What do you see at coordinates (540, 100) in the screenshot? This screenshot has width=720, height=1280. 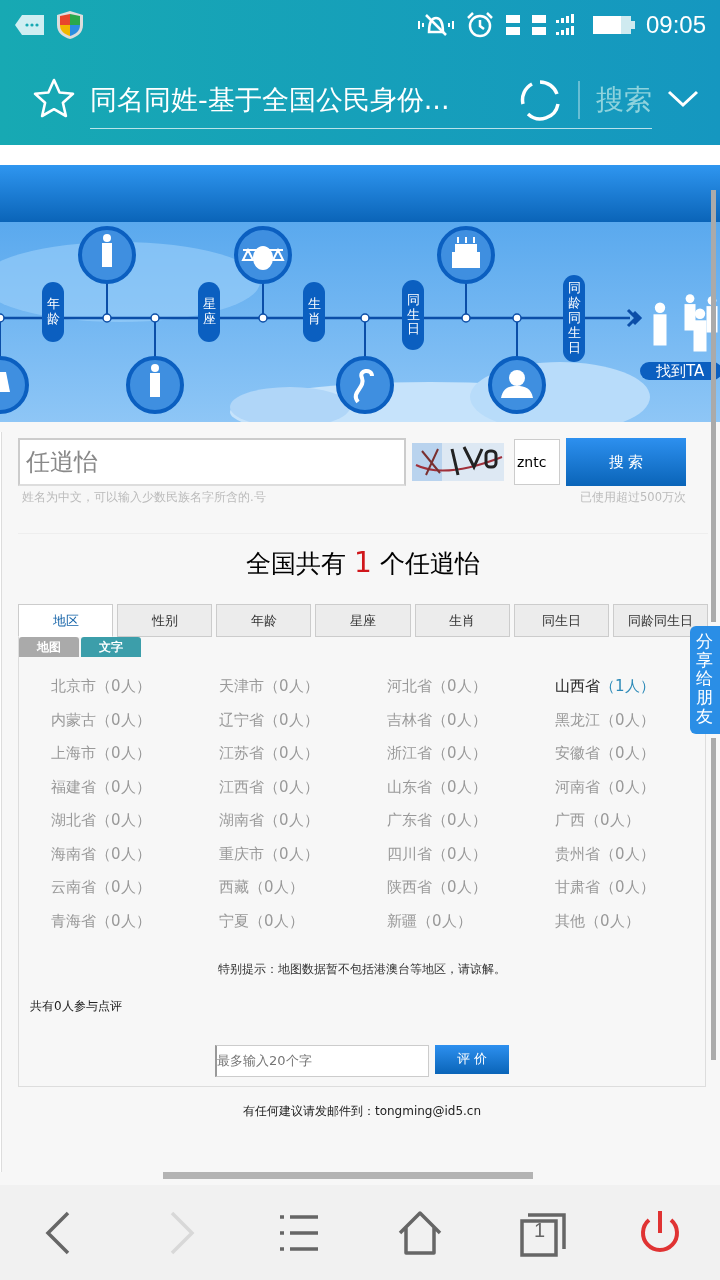 I see `refresh-icon` at bounding box center [540, 100].